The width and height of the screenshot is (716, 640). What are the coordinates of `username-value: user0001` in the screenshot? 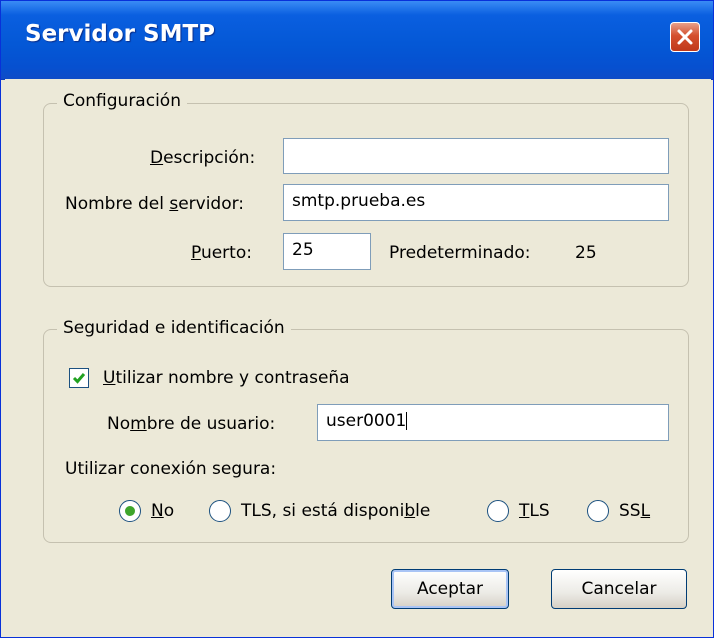 It's located at (366, 421).